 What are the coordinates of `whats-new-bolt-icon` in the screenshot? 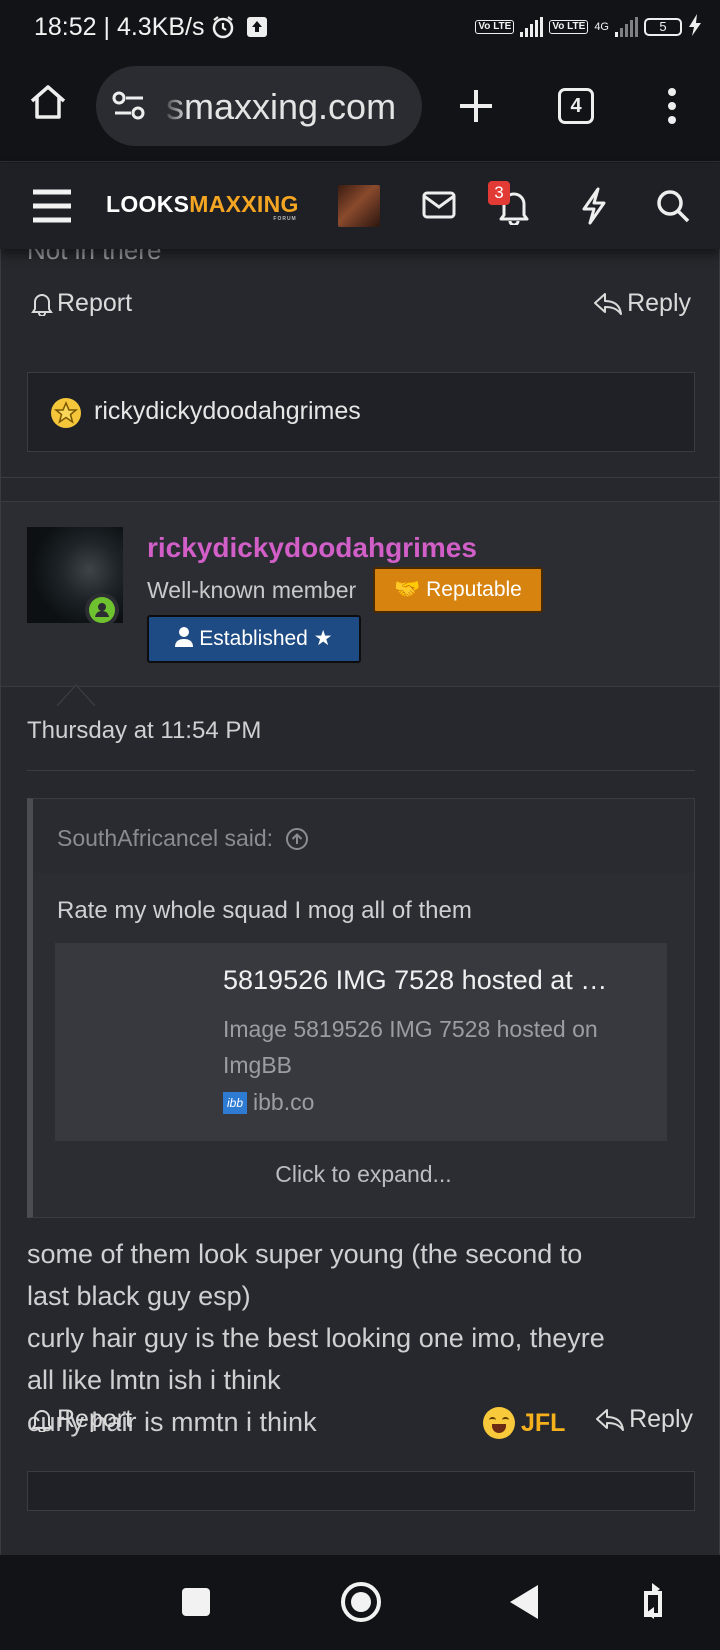 It's located at (594, 208).